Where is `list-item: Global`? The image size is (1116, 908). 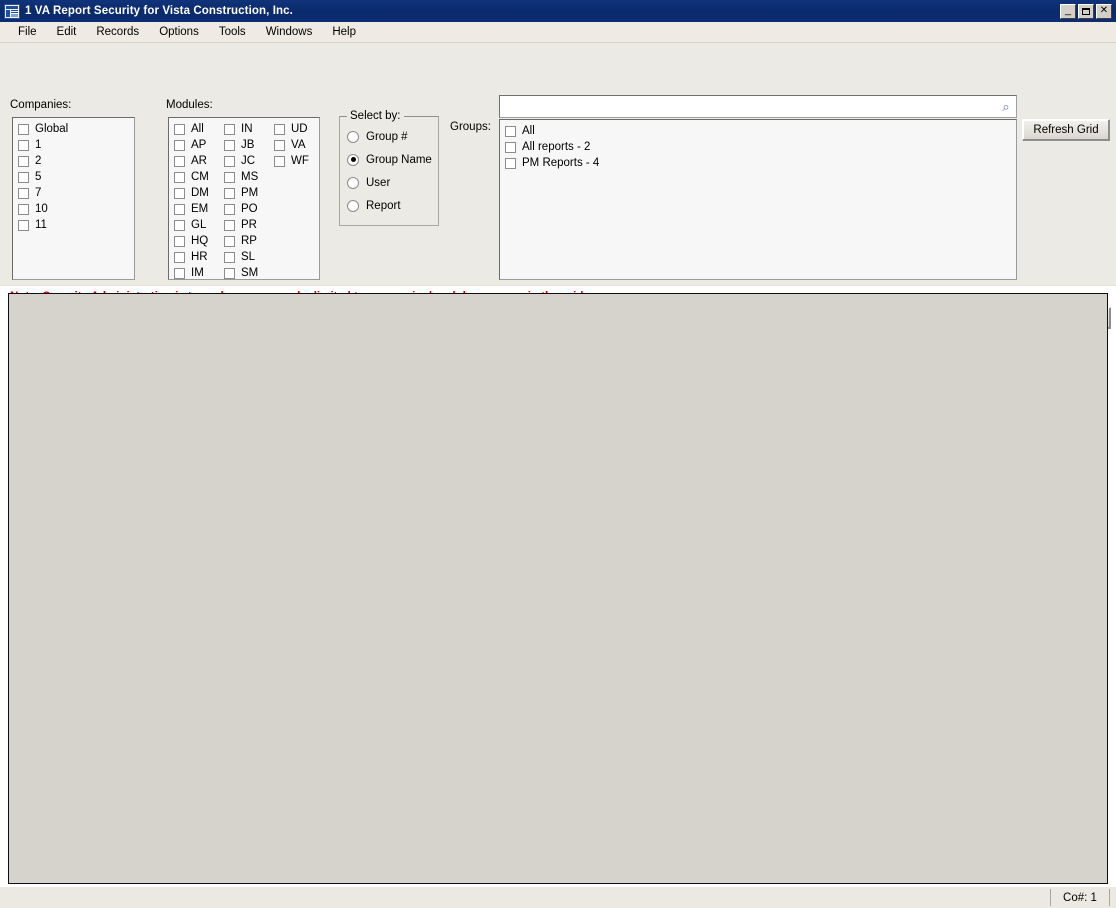 list-item: Global is located at coordinates (73, 129).